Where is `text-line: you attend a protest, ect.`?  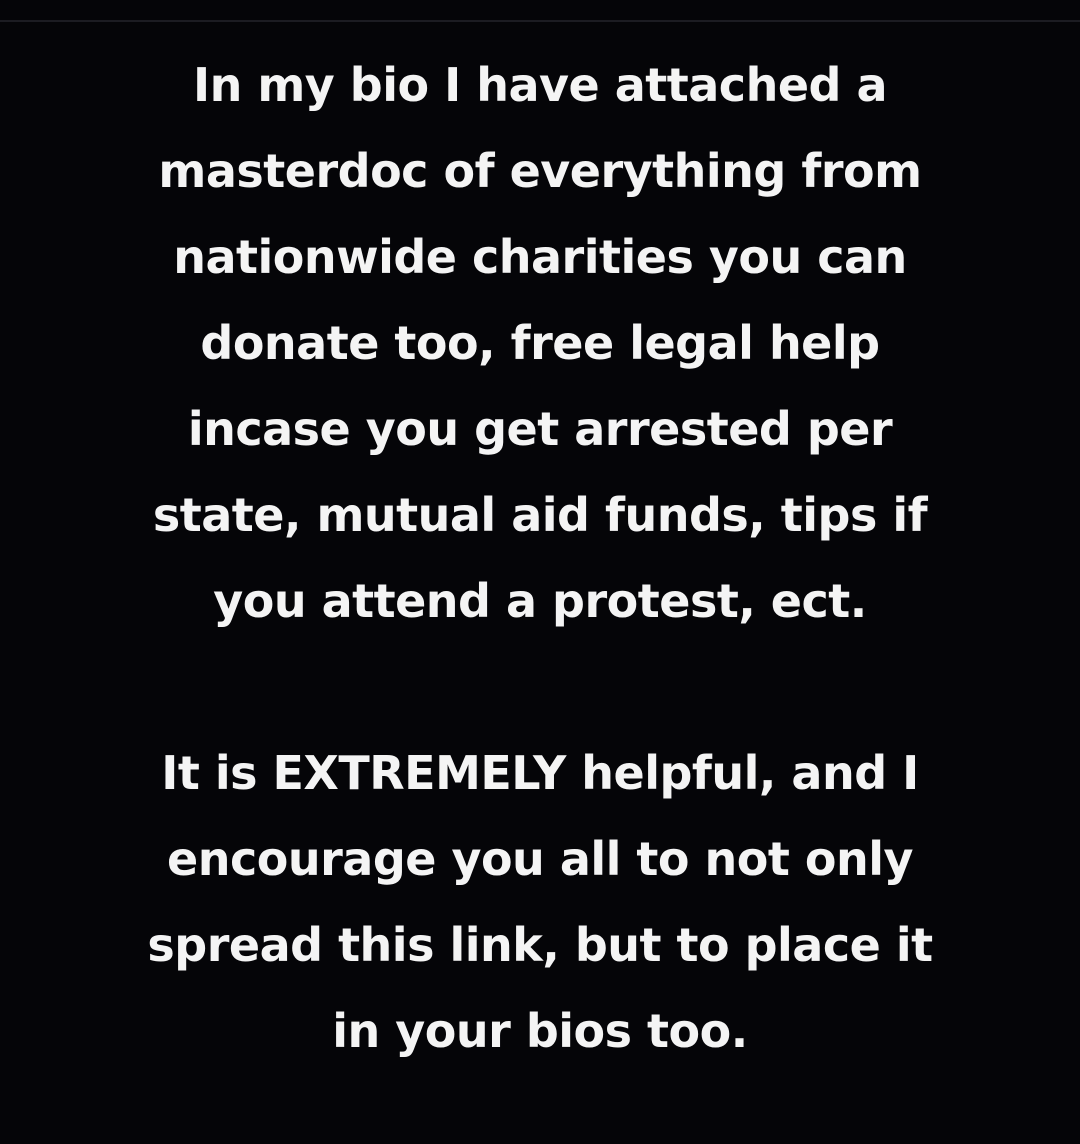 text-line: you attend a protest, ect. is located at coordinates (540, 601).